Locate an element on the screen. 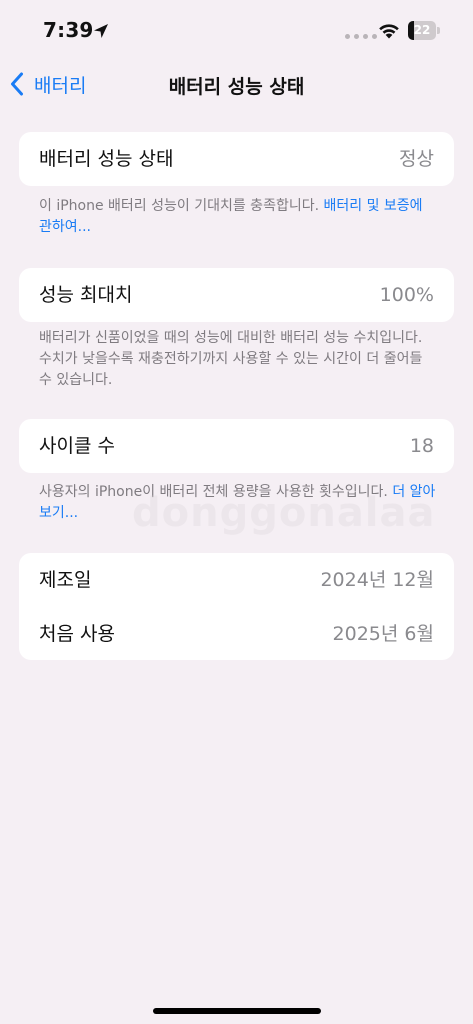 This screenshot has width=473, height=1024. battery-level: 22 is located at coordinates (422, 30).